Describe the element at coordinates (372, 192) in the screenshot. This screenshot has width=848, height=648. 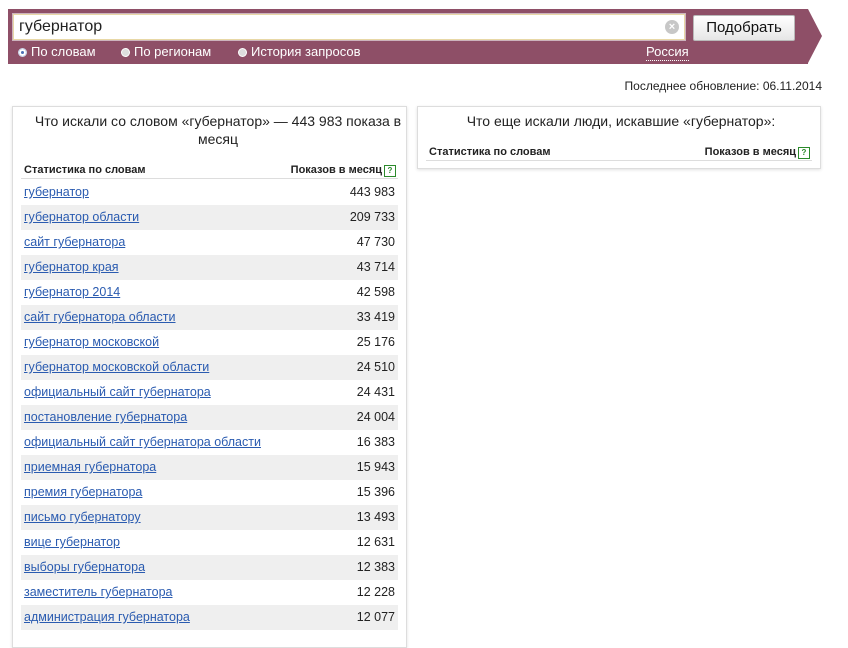
I see `impressions-count: 443 983` at that location.